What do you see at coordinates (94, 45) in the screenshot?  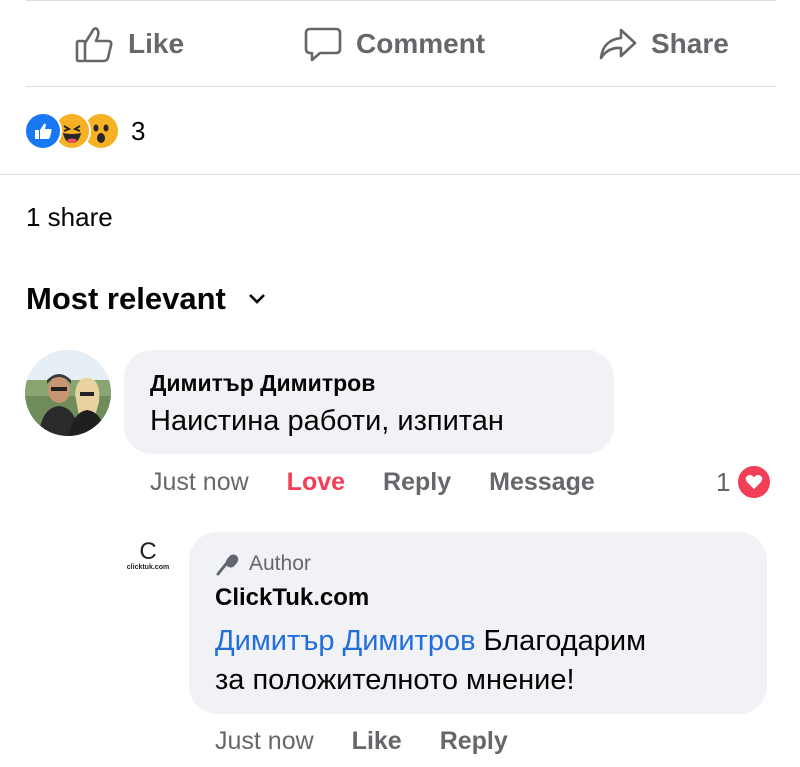 I see `thumbs-up-icon` at bounding box center [94, 45].